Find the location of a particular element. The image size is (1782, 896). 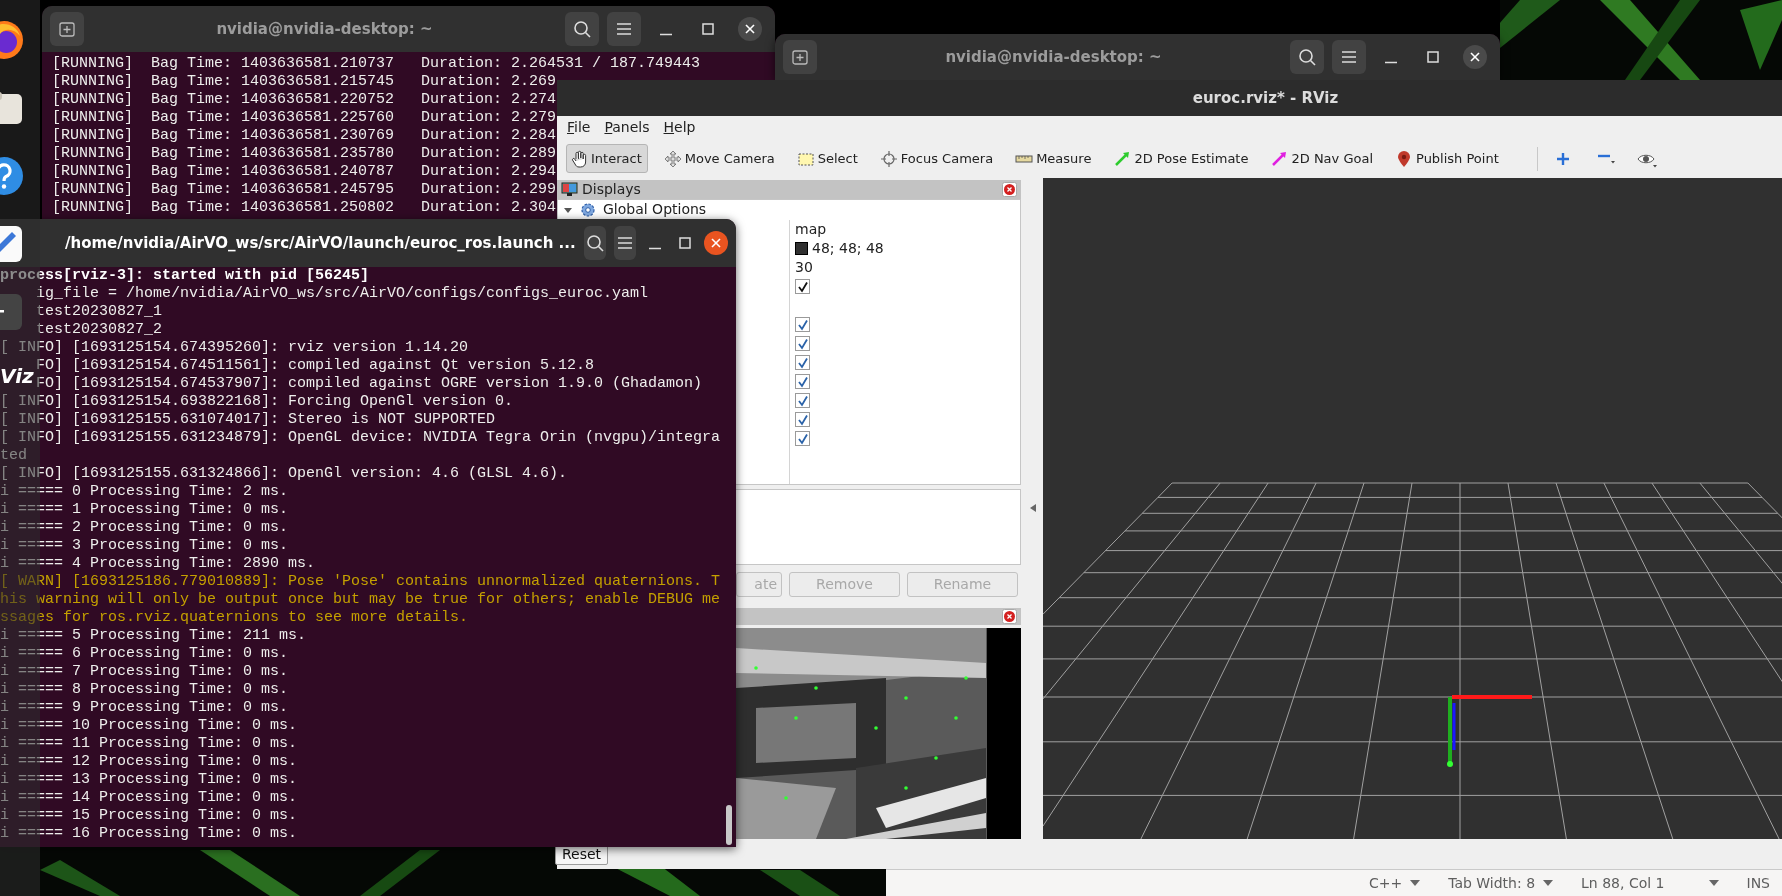

tool-button: Select is located at coordinates (828, 158).